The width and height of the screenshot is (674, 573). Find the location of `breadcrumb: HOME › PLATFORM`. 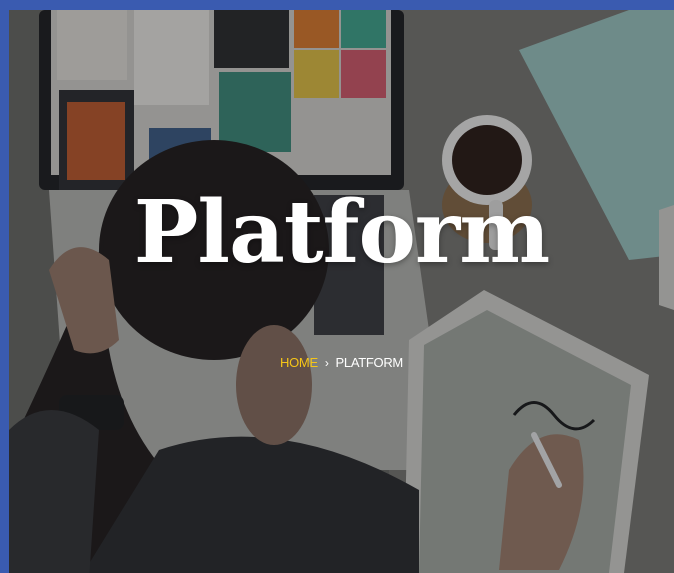

breadcrumb: HOME › PLATFORM is located at coordinates (341, 362).